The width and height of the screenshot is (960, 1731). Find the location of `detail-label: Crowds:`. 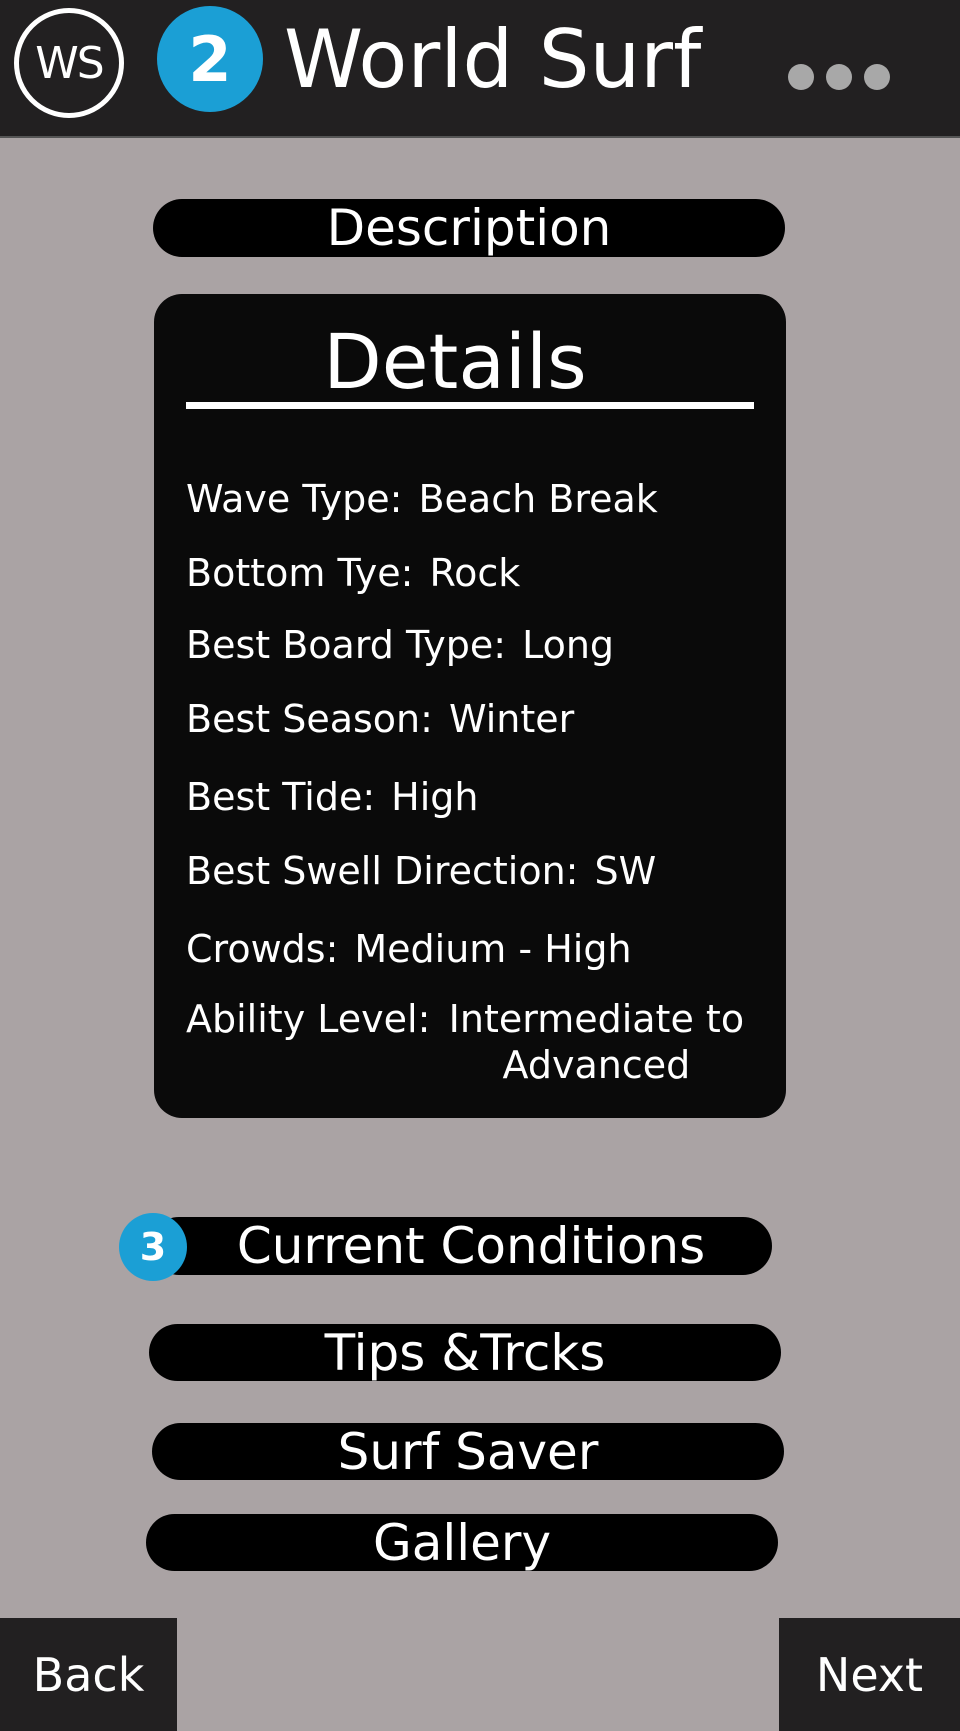

detail-label: Crowds: is located at coordinates (262, 949).